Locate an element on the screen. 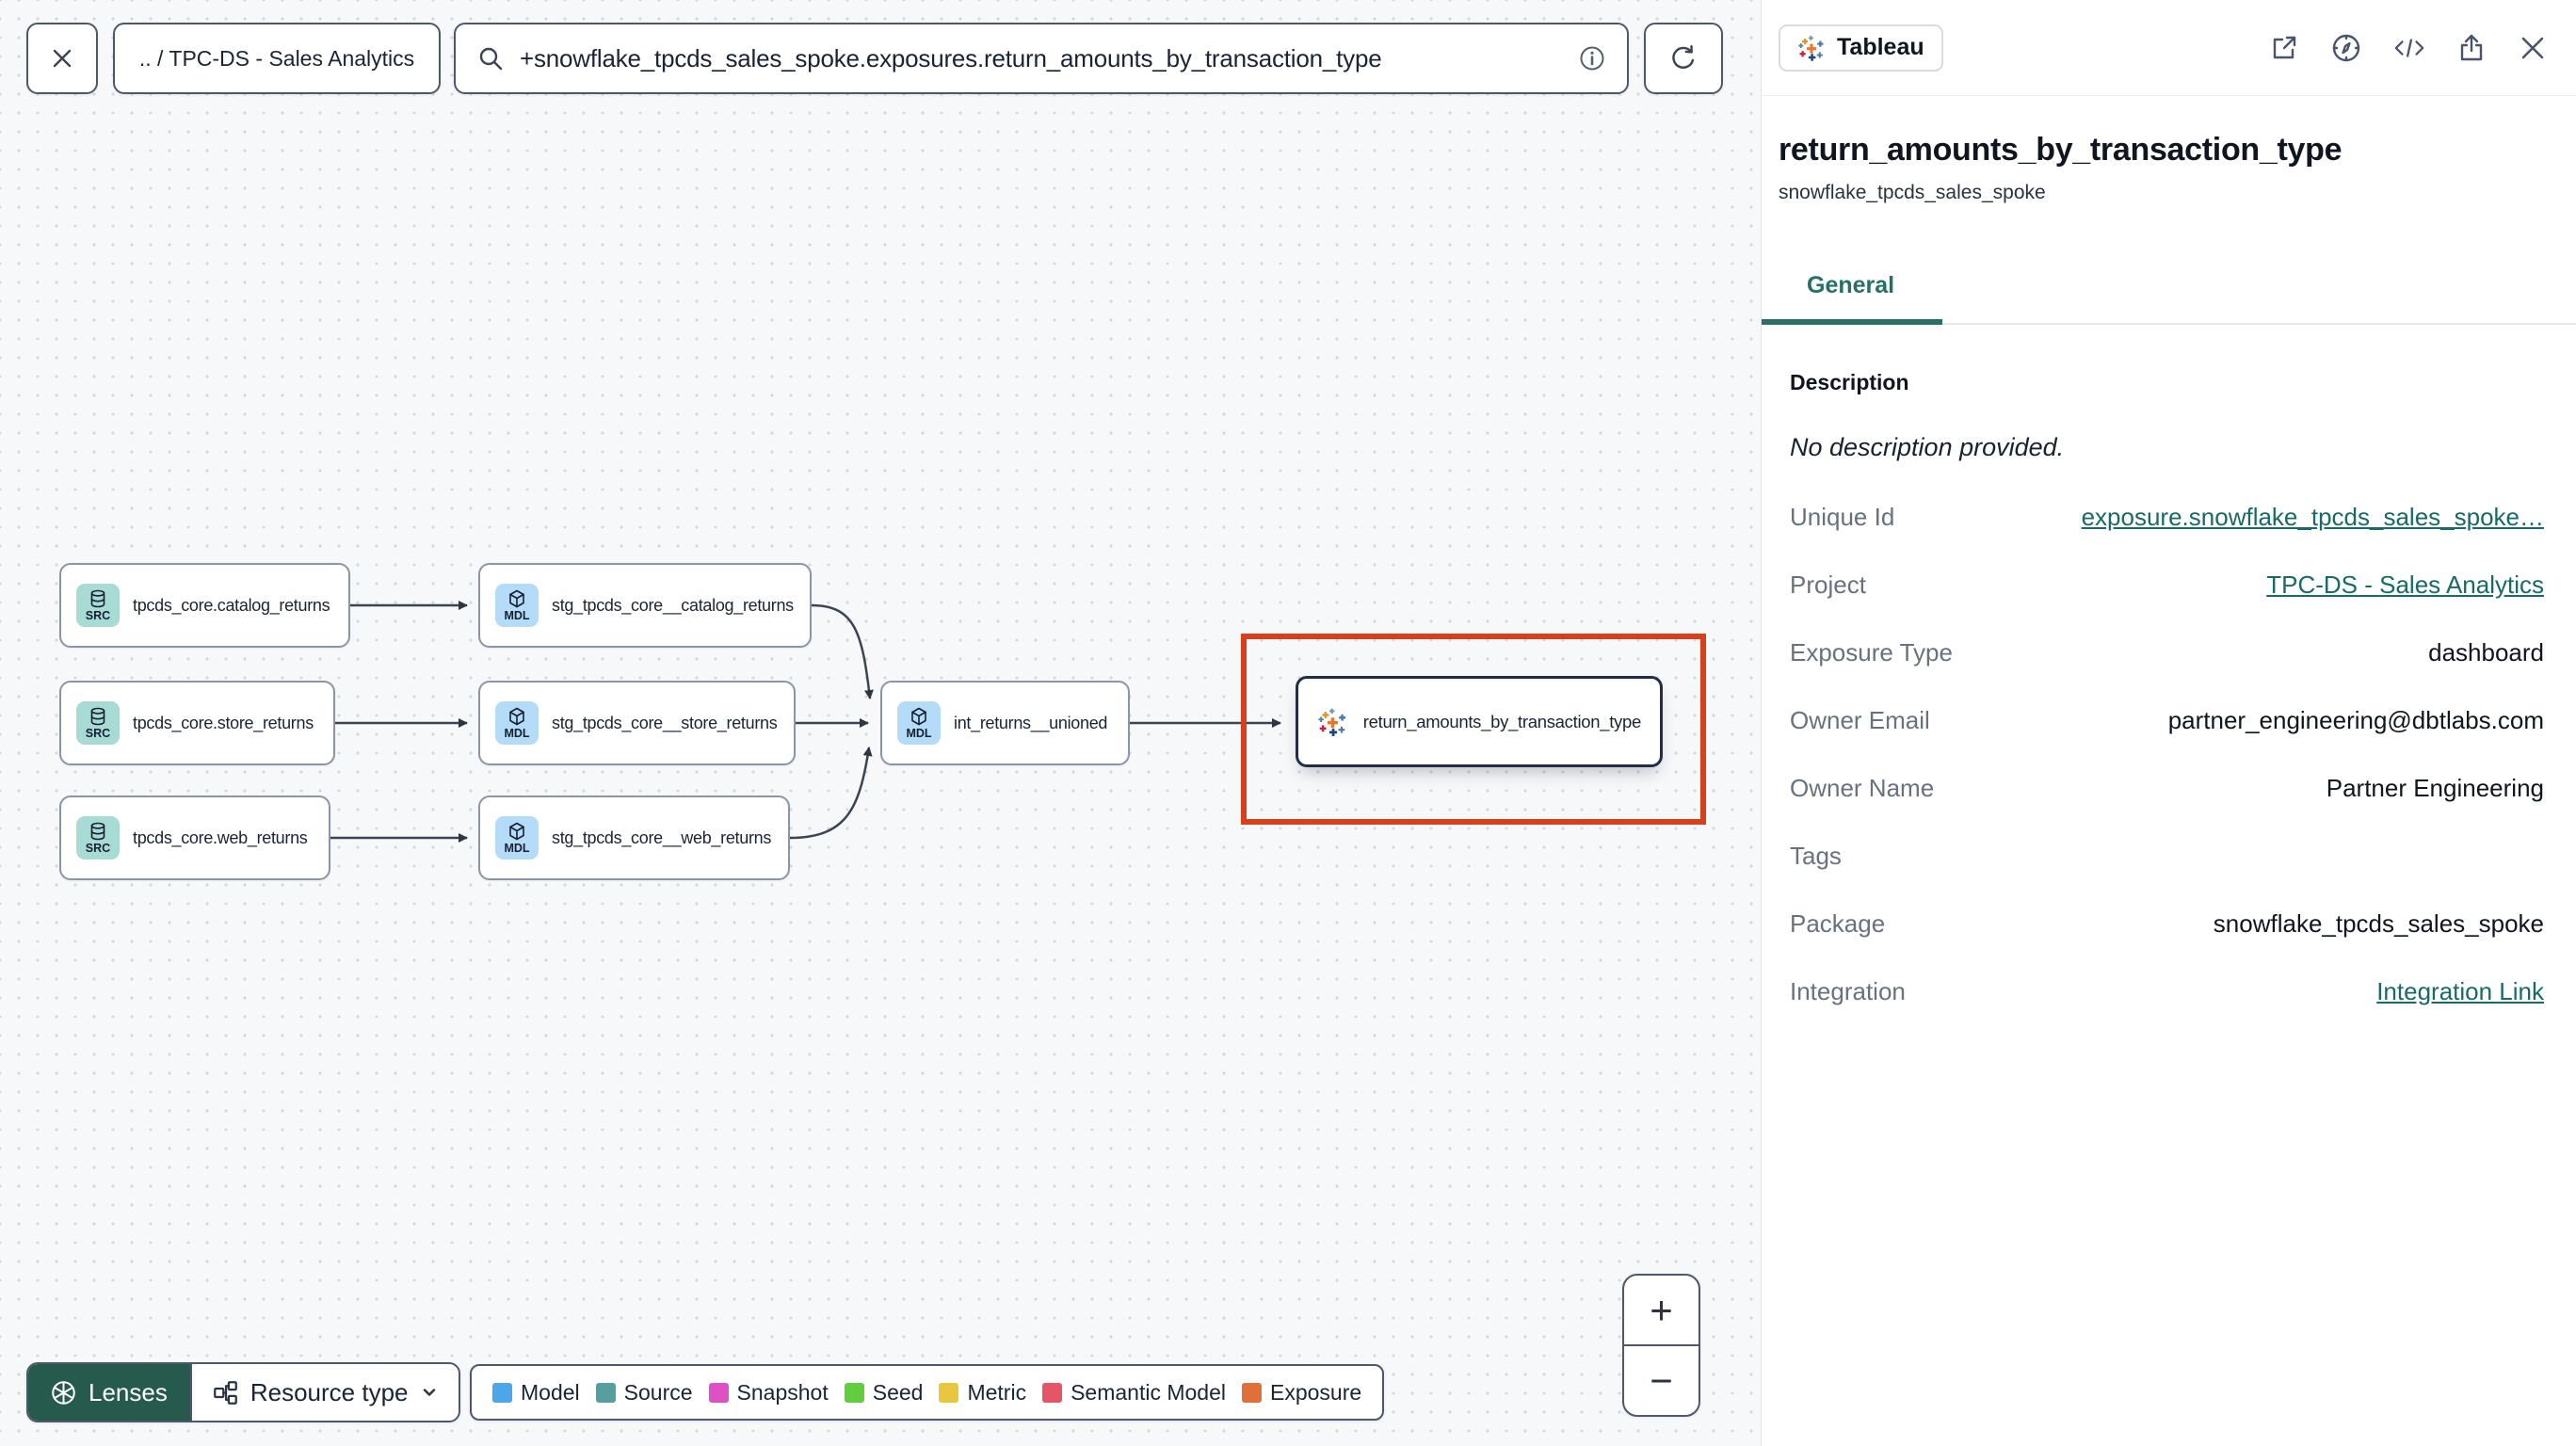  legend-label: Semantic Model is located at coordinates (1148, 1392).